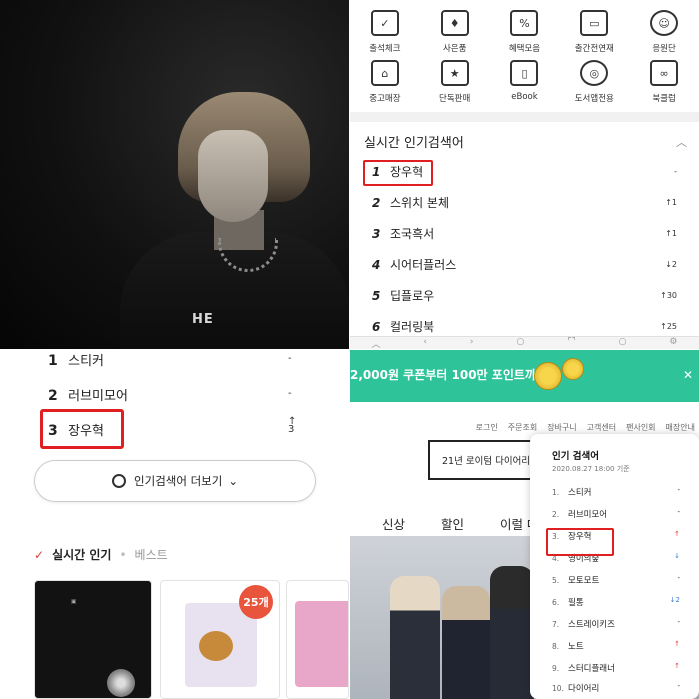 Image resolution: width=699 pixels, height=699 pixels. Describe the element at coordinates (454, 23) in the screenshot. I see `gift-icon: ♦` at that location.